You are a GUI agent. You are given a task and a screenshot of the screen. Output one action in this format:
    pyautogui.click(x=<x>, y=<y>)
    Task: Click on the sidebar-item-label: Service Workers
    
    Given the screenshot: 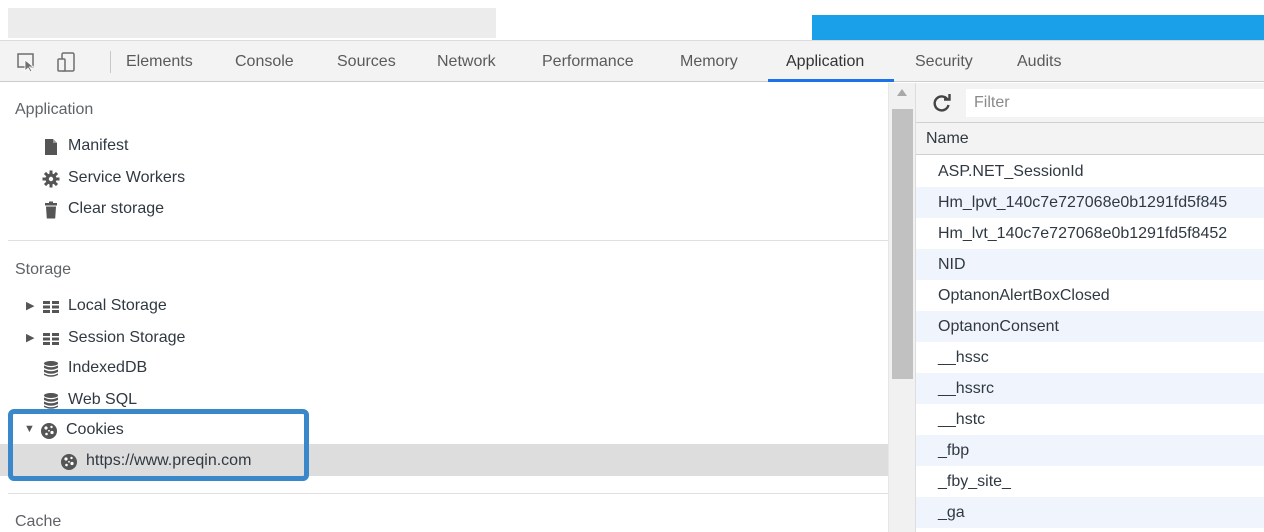 What is the action you would take?
    pyautogui.click(x=127, y=177)
    